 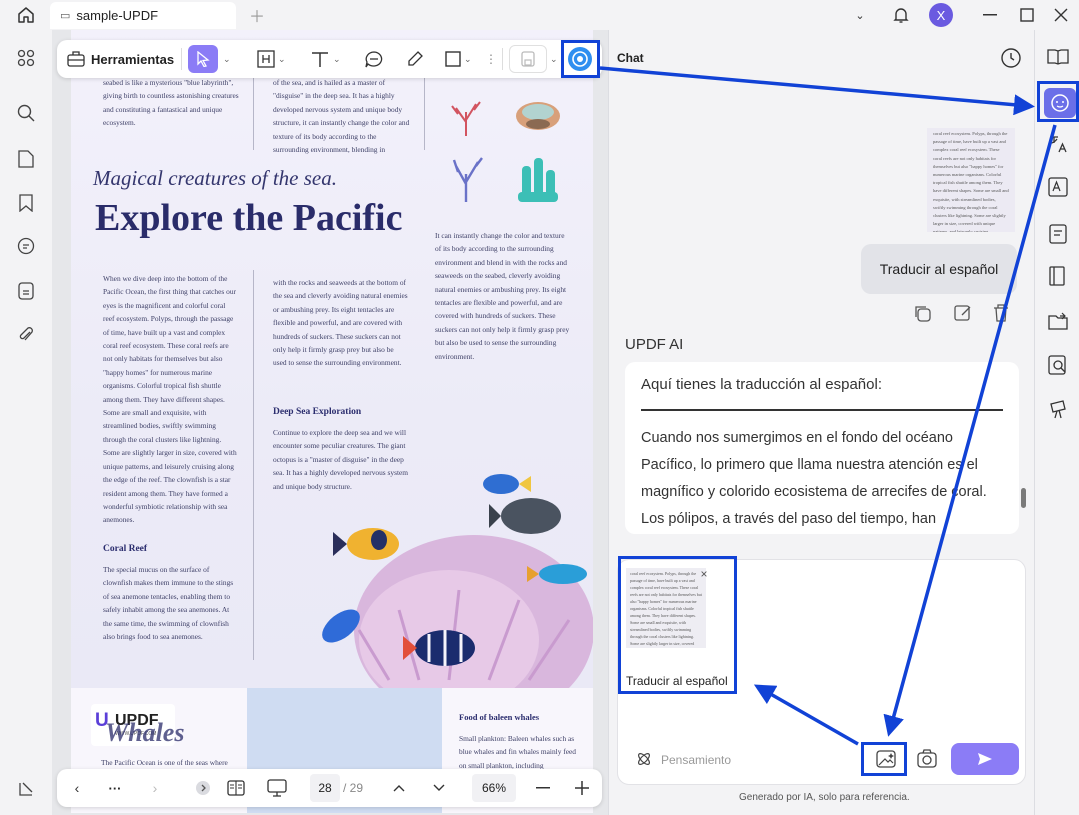 What do you see at coordinates (266, 59) in the screenshot?
I see `text-box-icon` at bounding box center [266, 59].